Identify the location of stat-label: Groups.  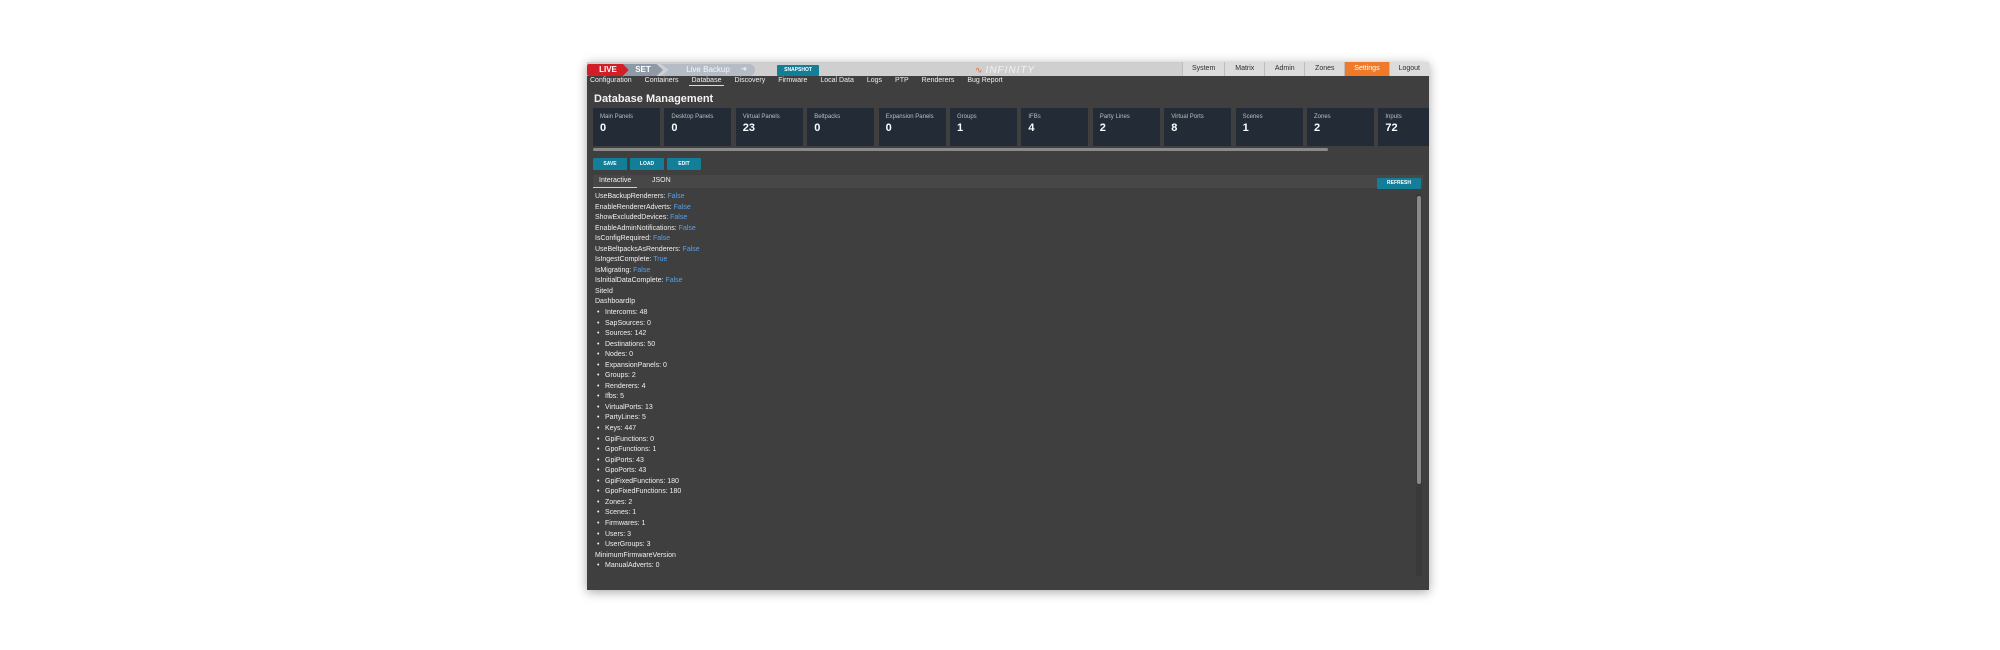
(967, 117).